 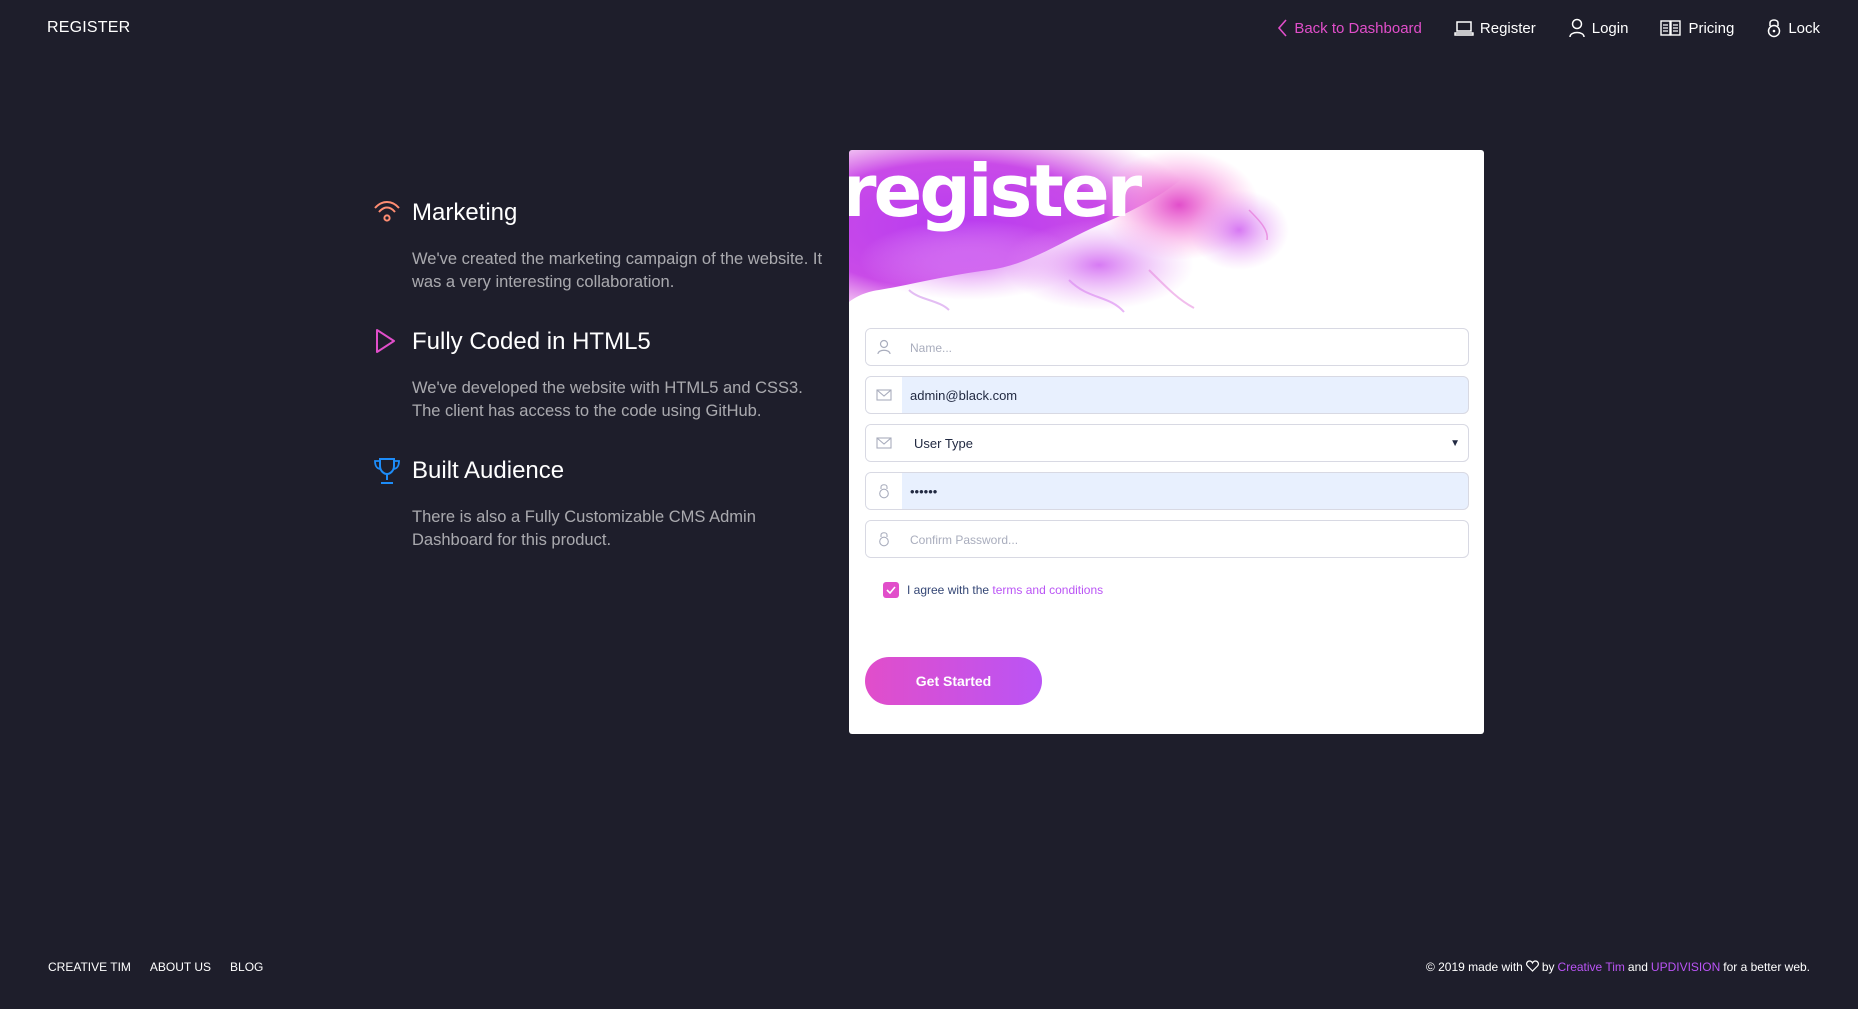 What do you see at coordinates (1185, 347) in the screenshot?
I see `name-input` at bounding box center [1185, 347].